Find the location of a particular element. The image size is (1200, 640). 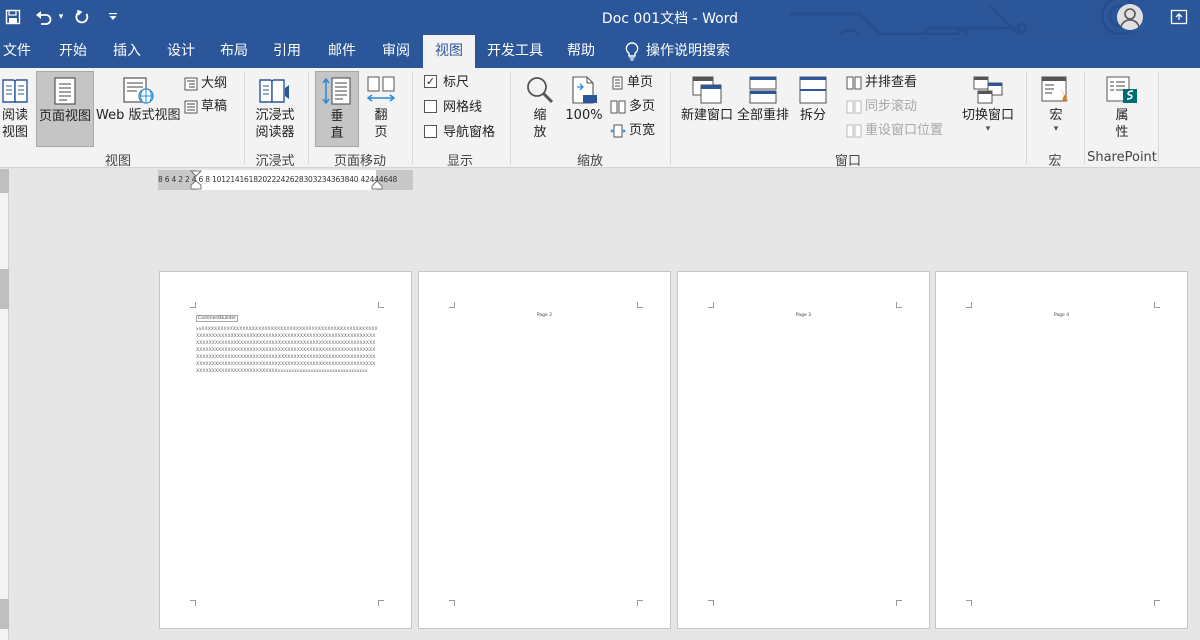

new-window-label: 新建窗口 is located at coordinates (706, 115).